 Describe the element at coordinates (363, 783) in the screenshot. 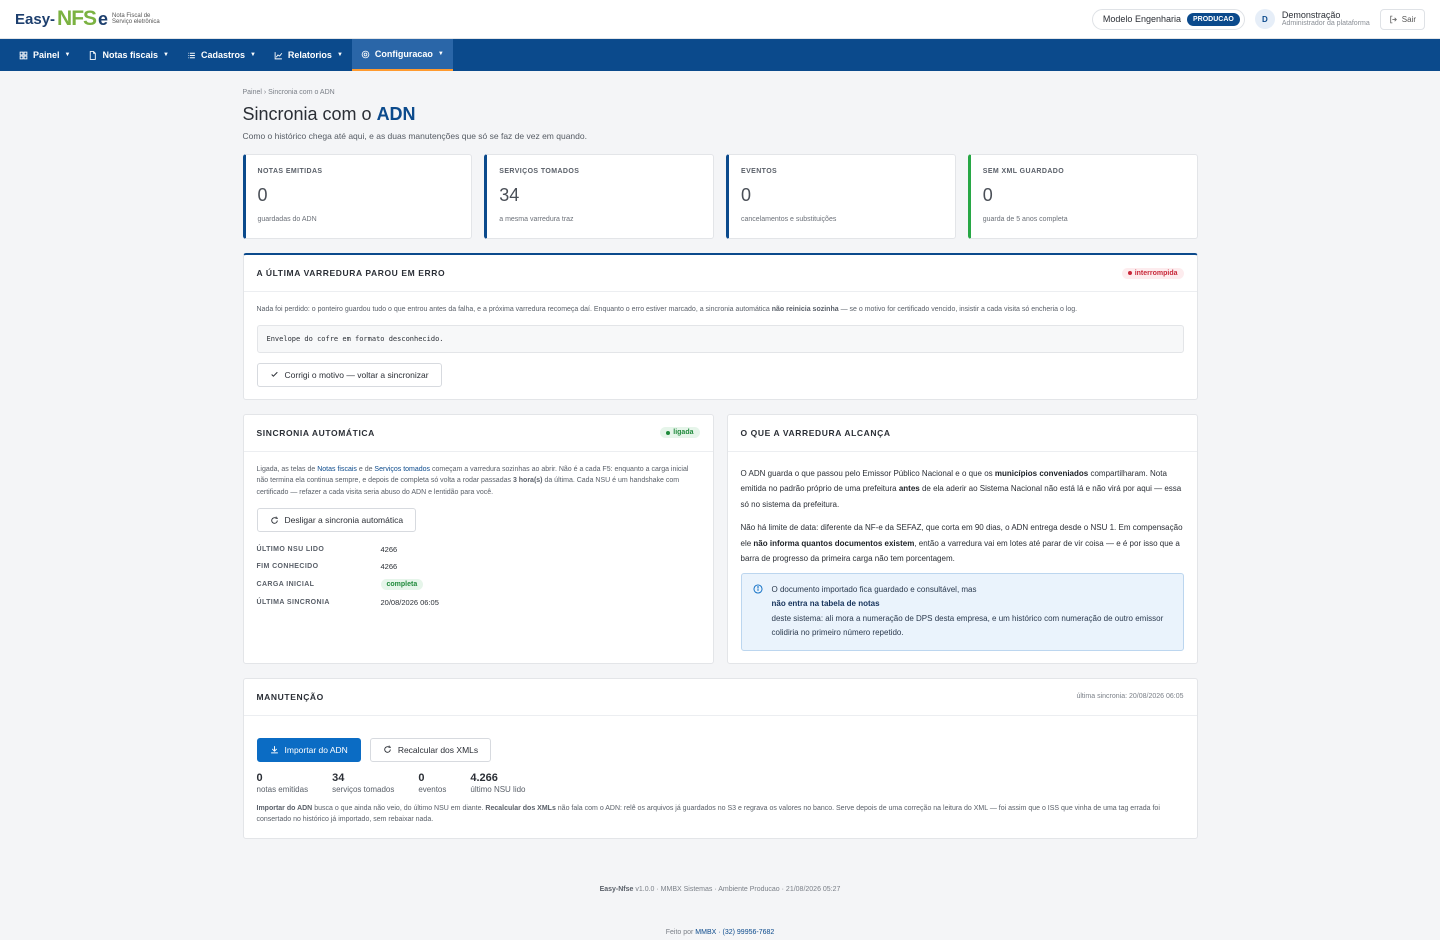

I see `counter: 34 serviços tomados` at that location.